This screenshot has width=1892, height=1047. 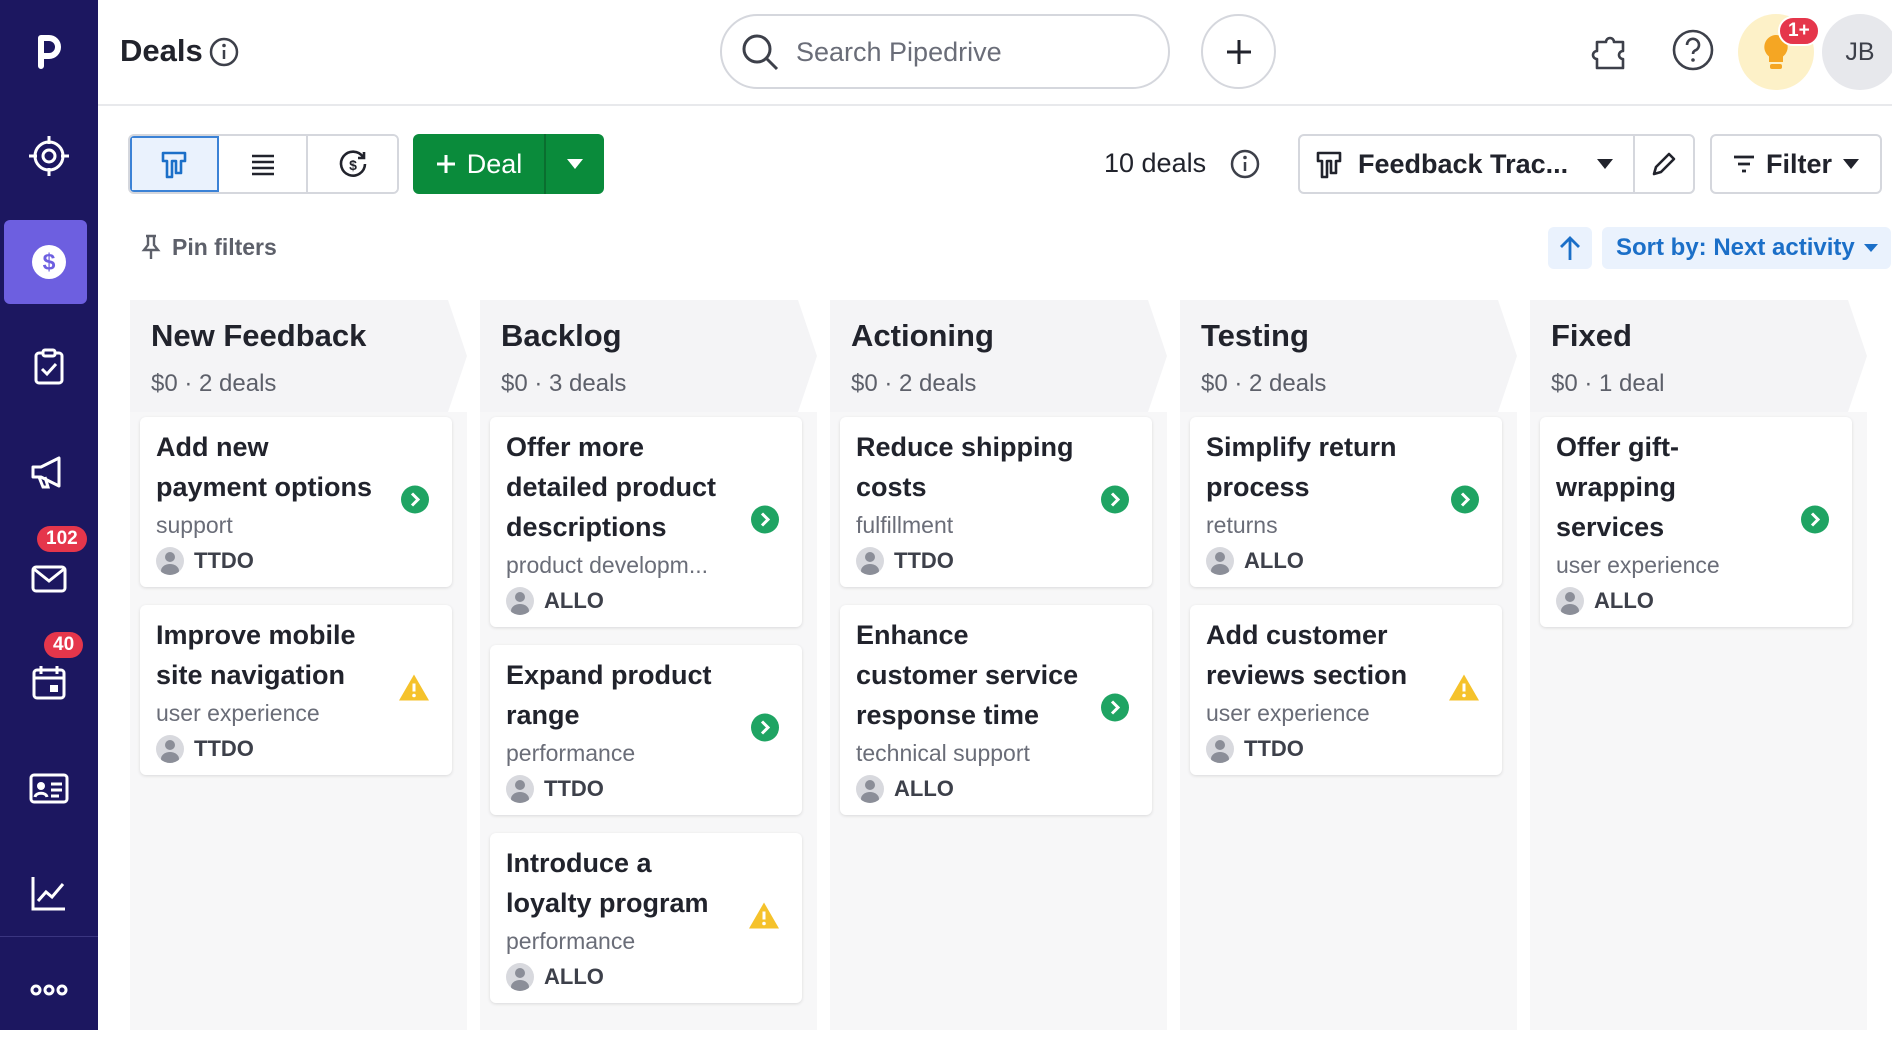 What do you see at coordinates (1570, 248) in the screenshot?
I see `sort-direction-button` at bounding box center [1570, 248].